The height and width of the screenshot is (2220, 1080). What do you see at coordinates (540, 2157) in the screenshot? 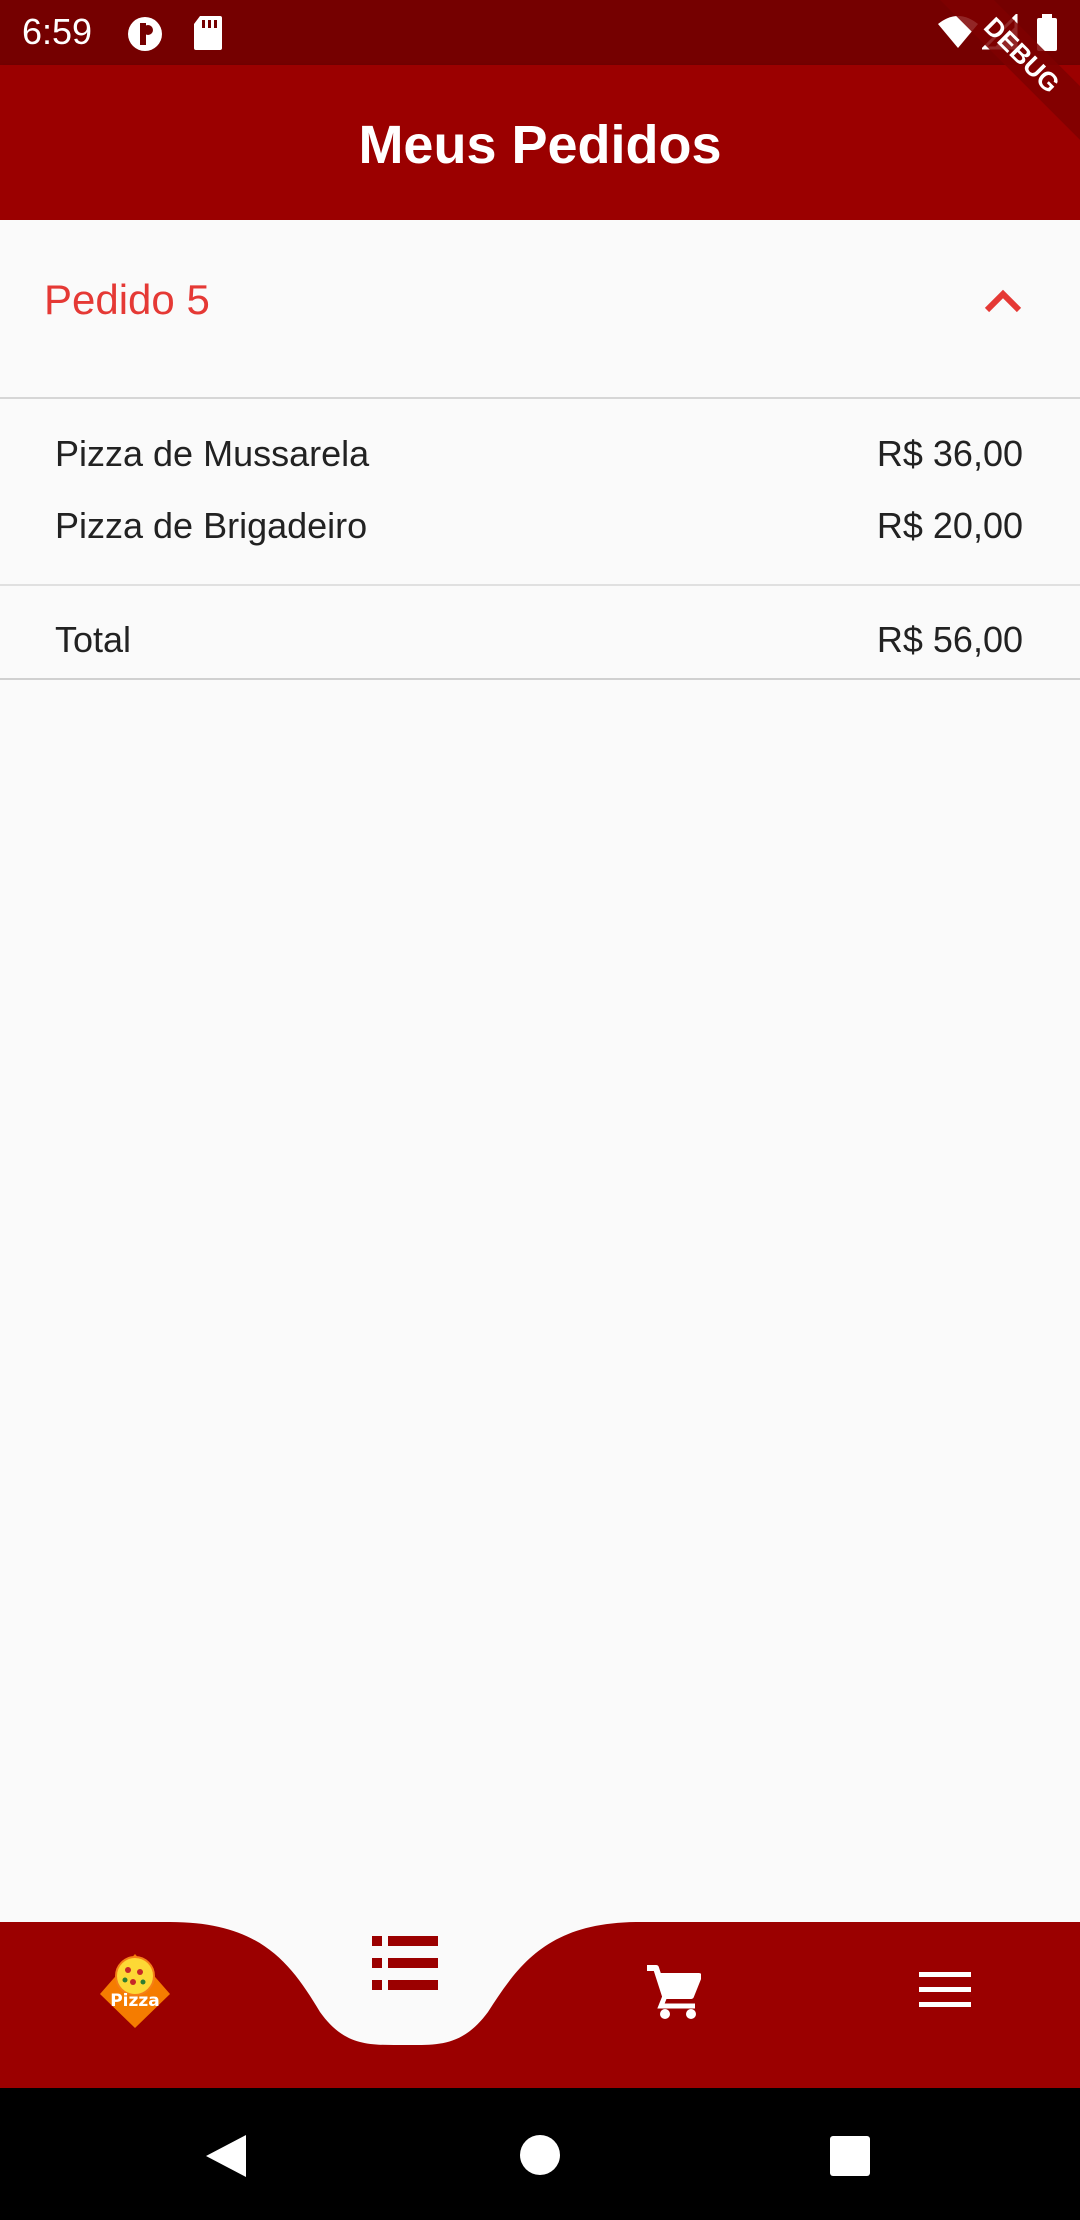
I see `home-icon` at bounding box center [540, 2157].